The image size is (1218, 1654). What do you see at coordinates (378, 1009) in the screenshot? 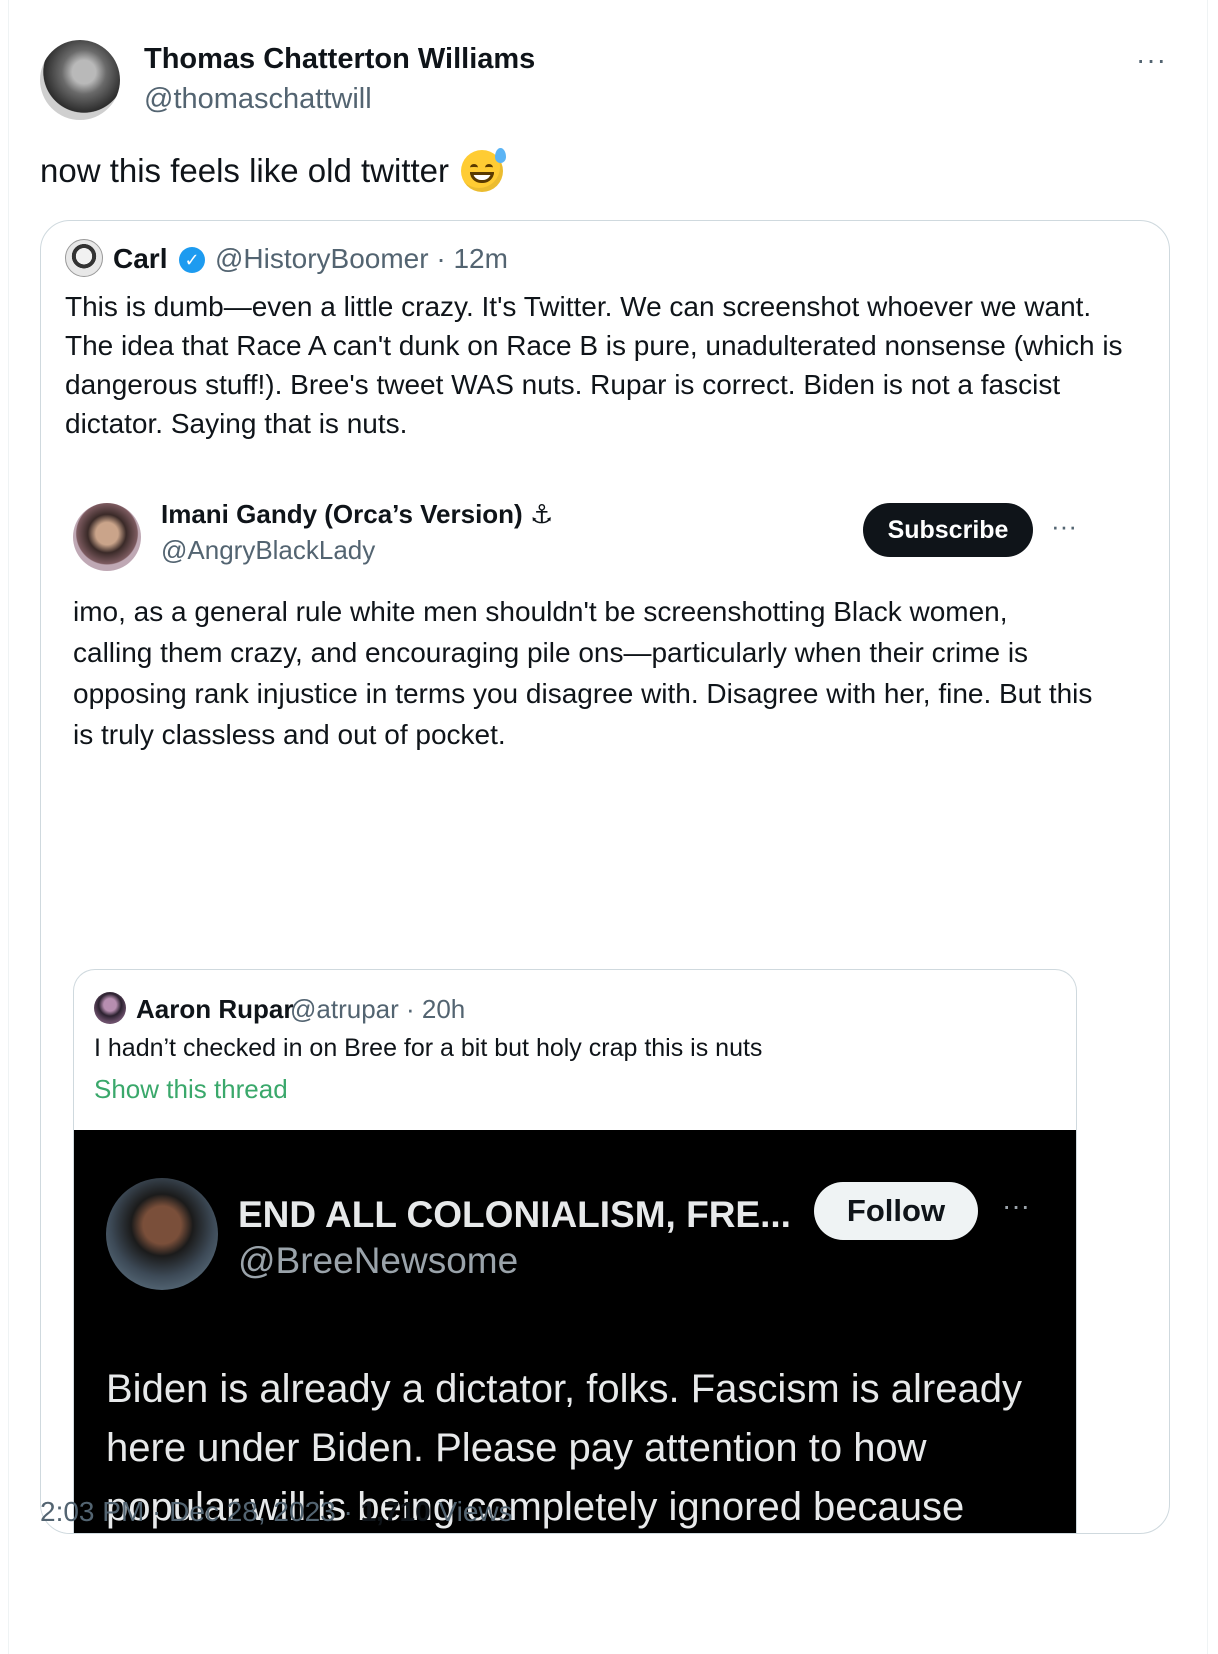
I see `rupar-meta: @atrupar · 20h` at bounding box center [378, 1009].